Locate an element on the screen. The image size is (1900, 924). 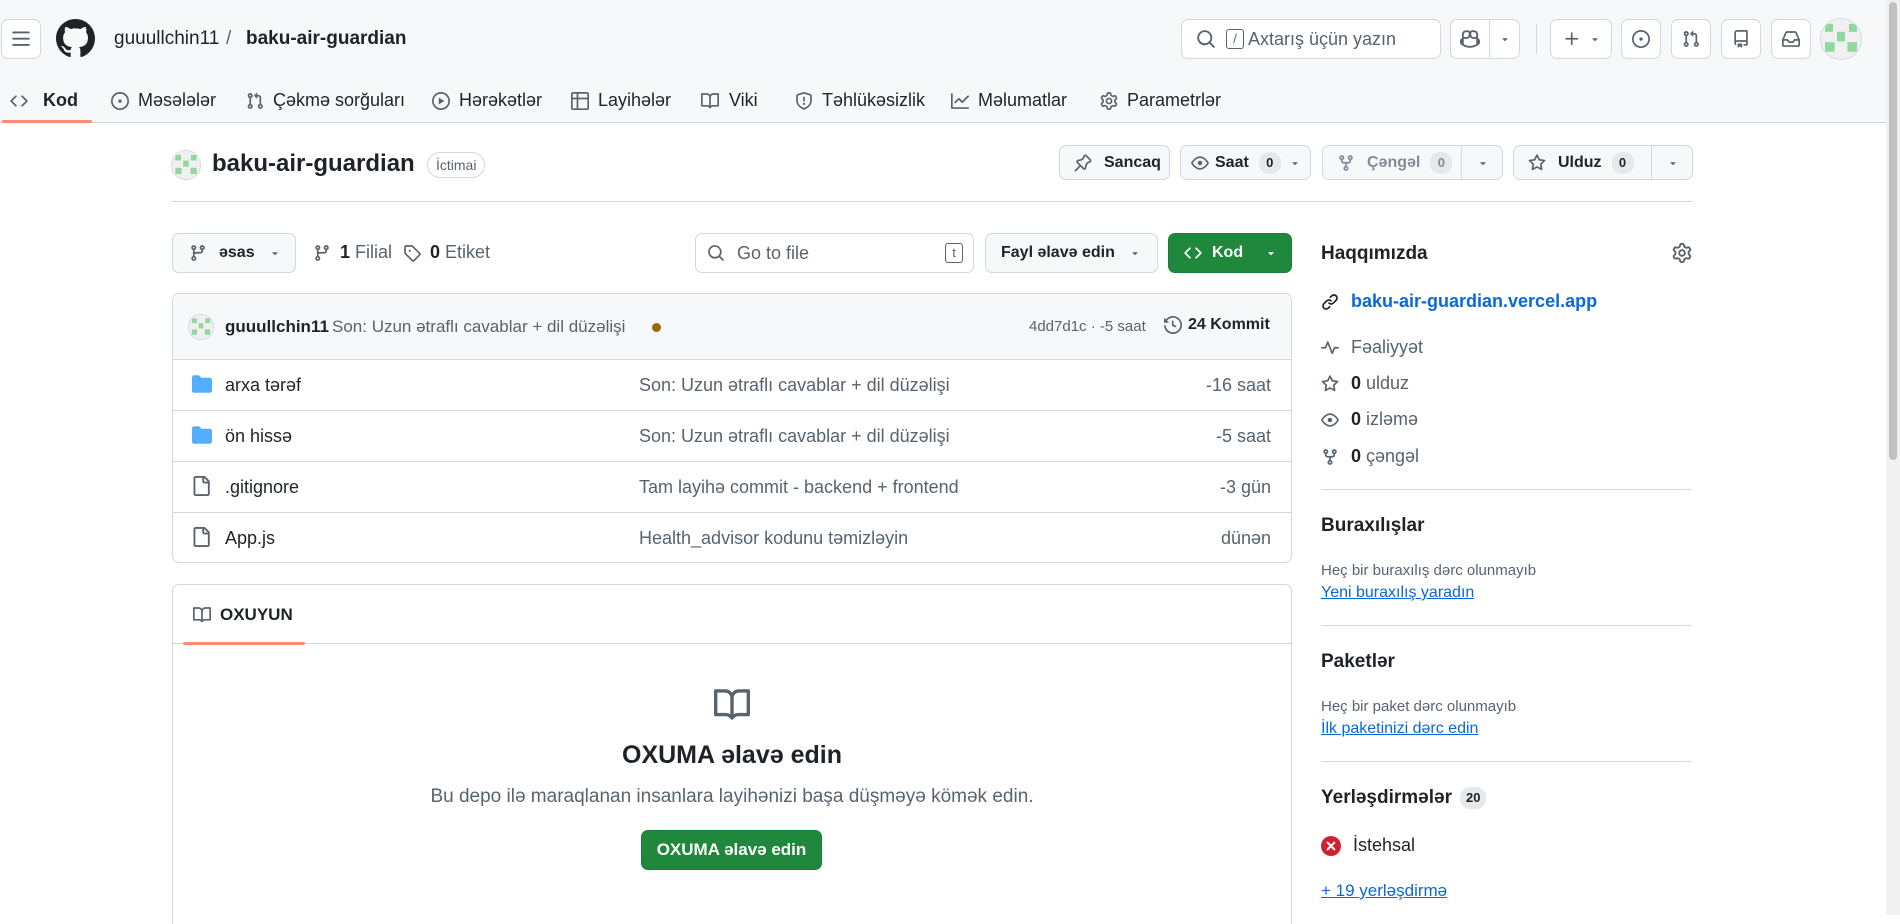
about-title: Haqqımızda is located at coordinates (1374, 253).